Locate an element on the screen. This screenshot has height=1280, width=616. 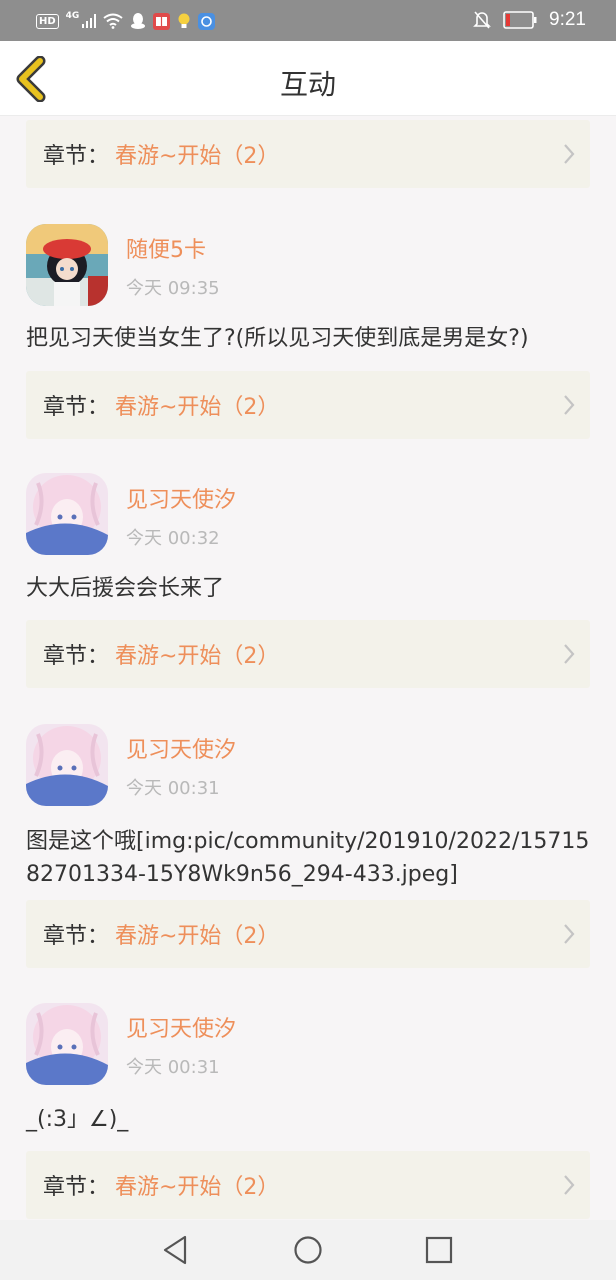
clock: 9:21 is located at coordinates (567, 19).